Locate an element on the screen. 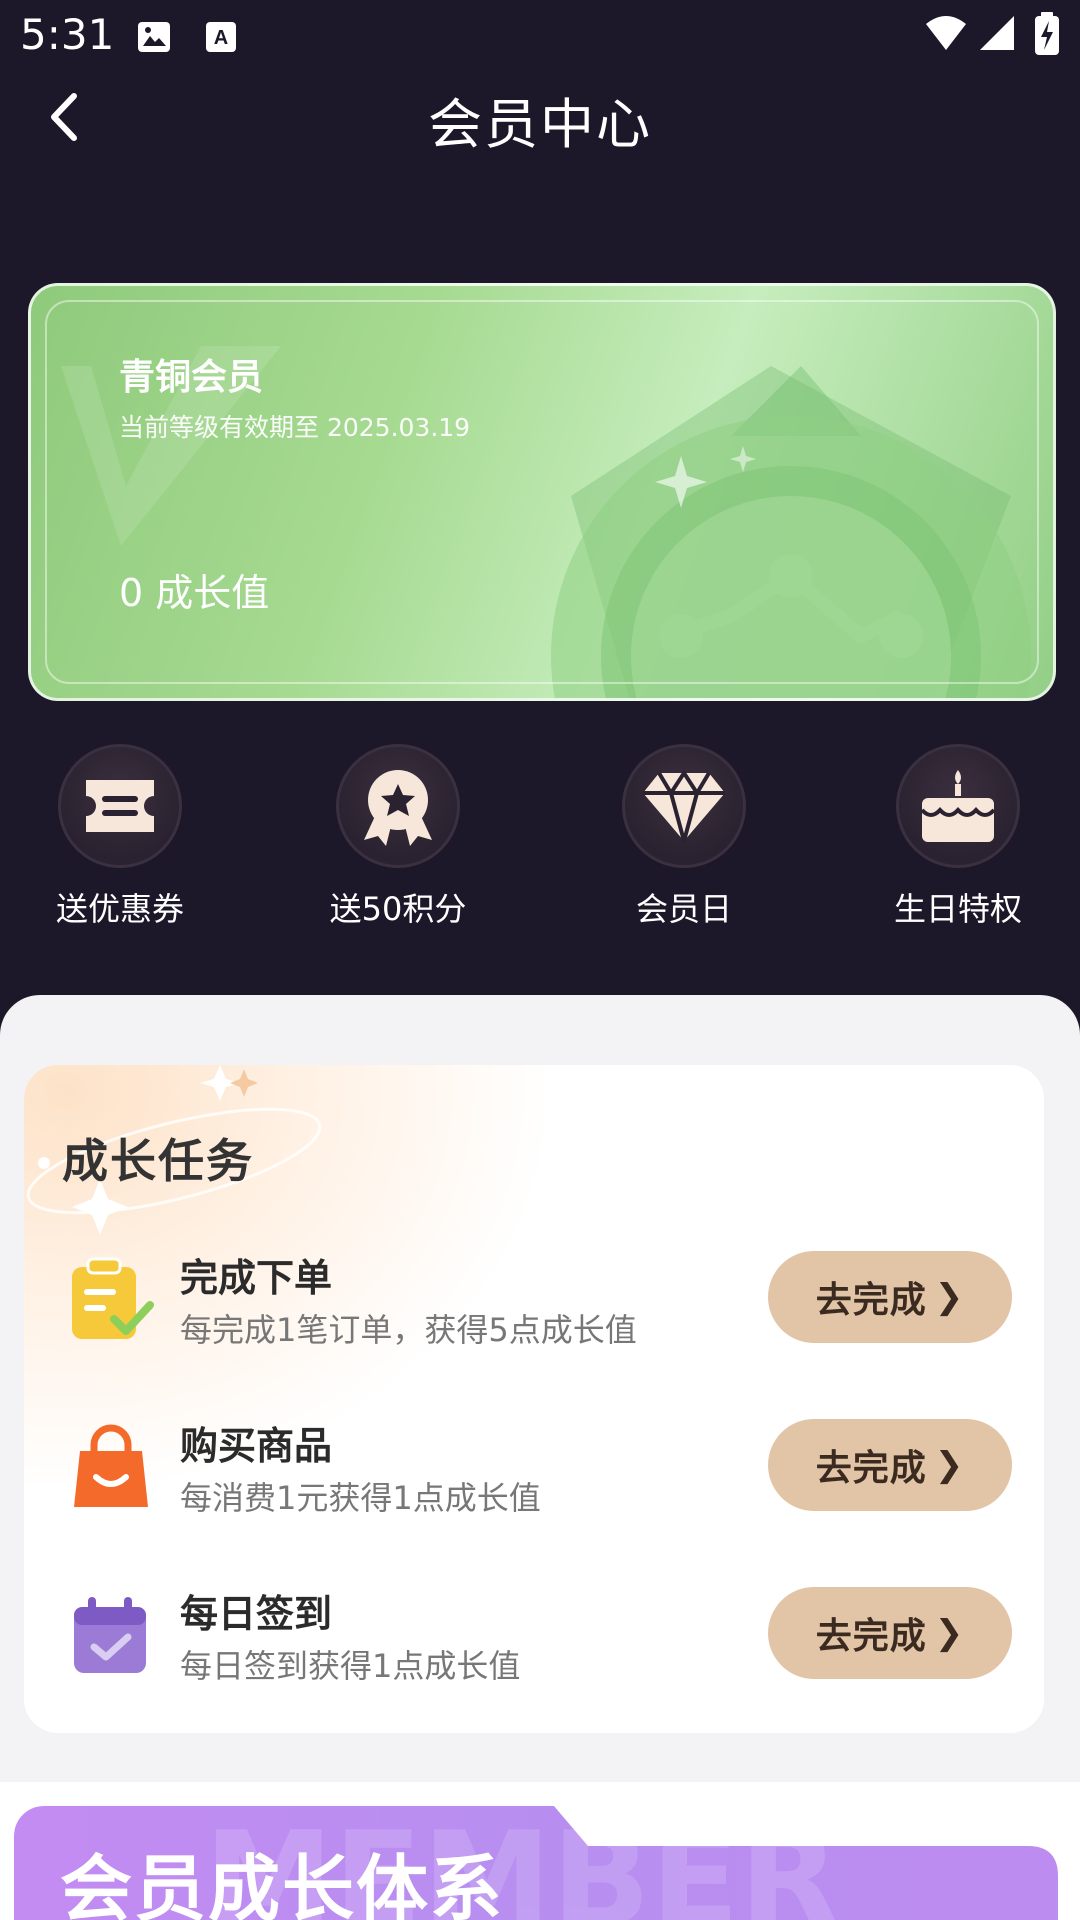  growth-value-row: 0 成长值 is located at coordinates (194, 589).